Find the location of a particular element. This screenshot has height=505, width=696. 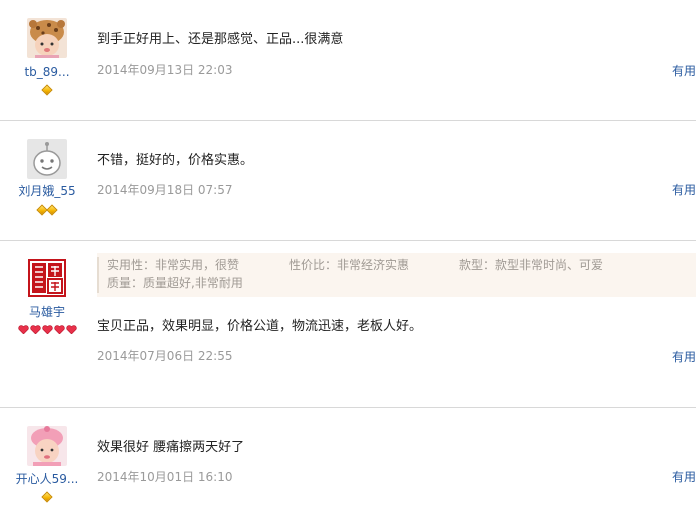

tag-value: 性价比：非常经济实惠 is located at coordinates (349, 265).